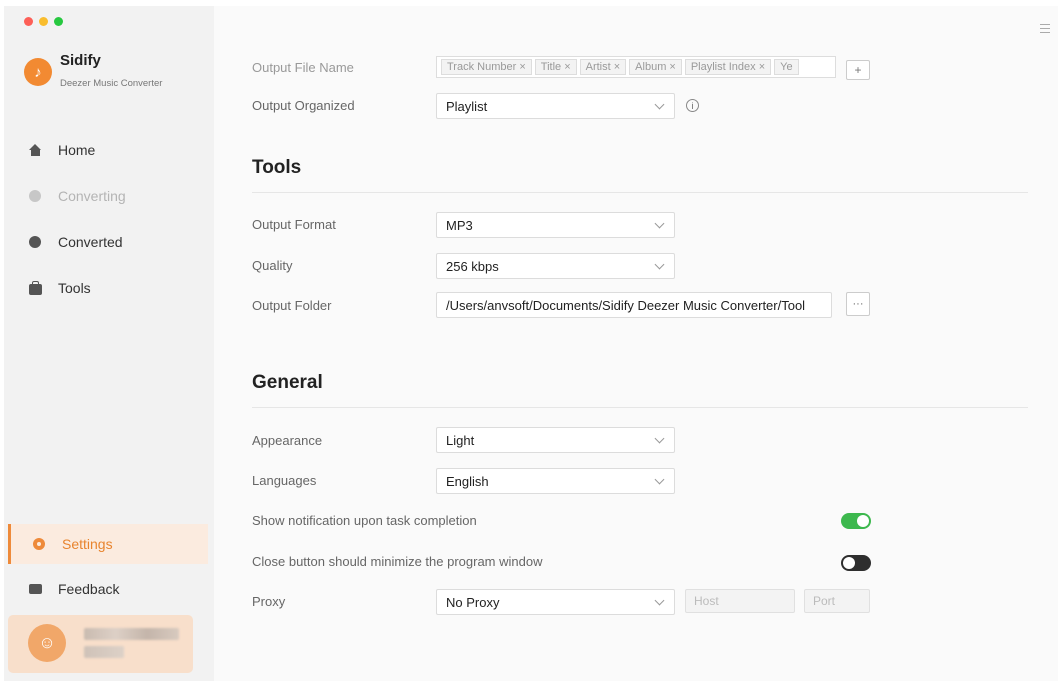 This screenshot has width=1060, height=681. Describe the element at coordinates (43, 21) in the screenshot. I see `minimize-window-button` at that location.